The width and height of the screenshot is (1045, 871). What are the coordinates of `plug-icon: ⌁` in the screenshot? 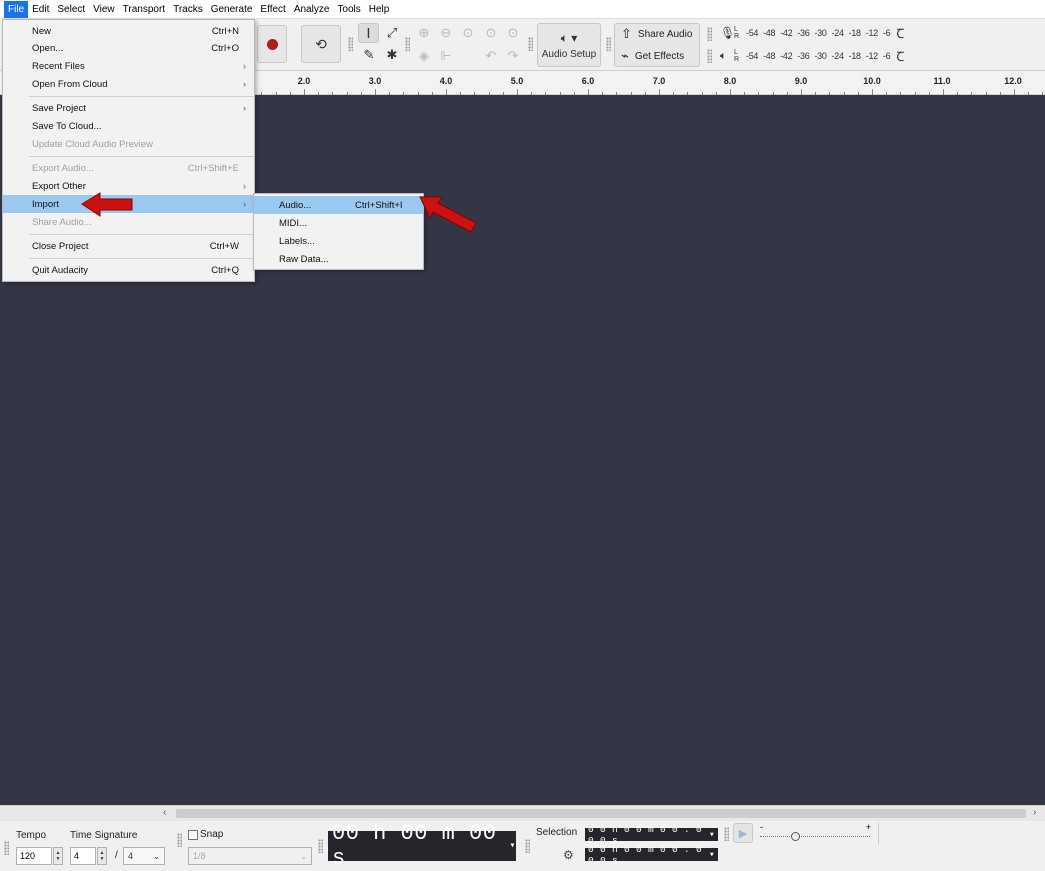 It's located at (625, 55).